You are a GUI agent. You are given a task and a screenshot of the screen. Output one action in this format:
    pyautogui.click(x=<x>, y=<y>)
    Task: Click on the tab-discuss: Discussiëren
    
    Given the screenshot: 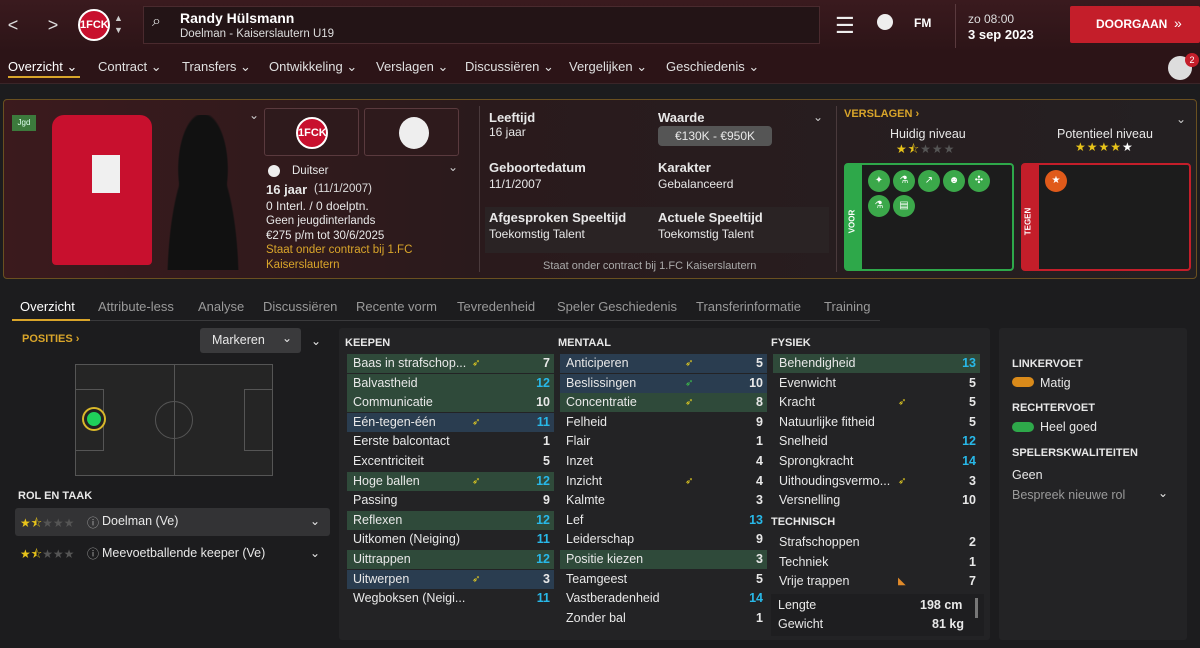 What is the action you would take?
    pyautogui.click(x=300, y=306)
    